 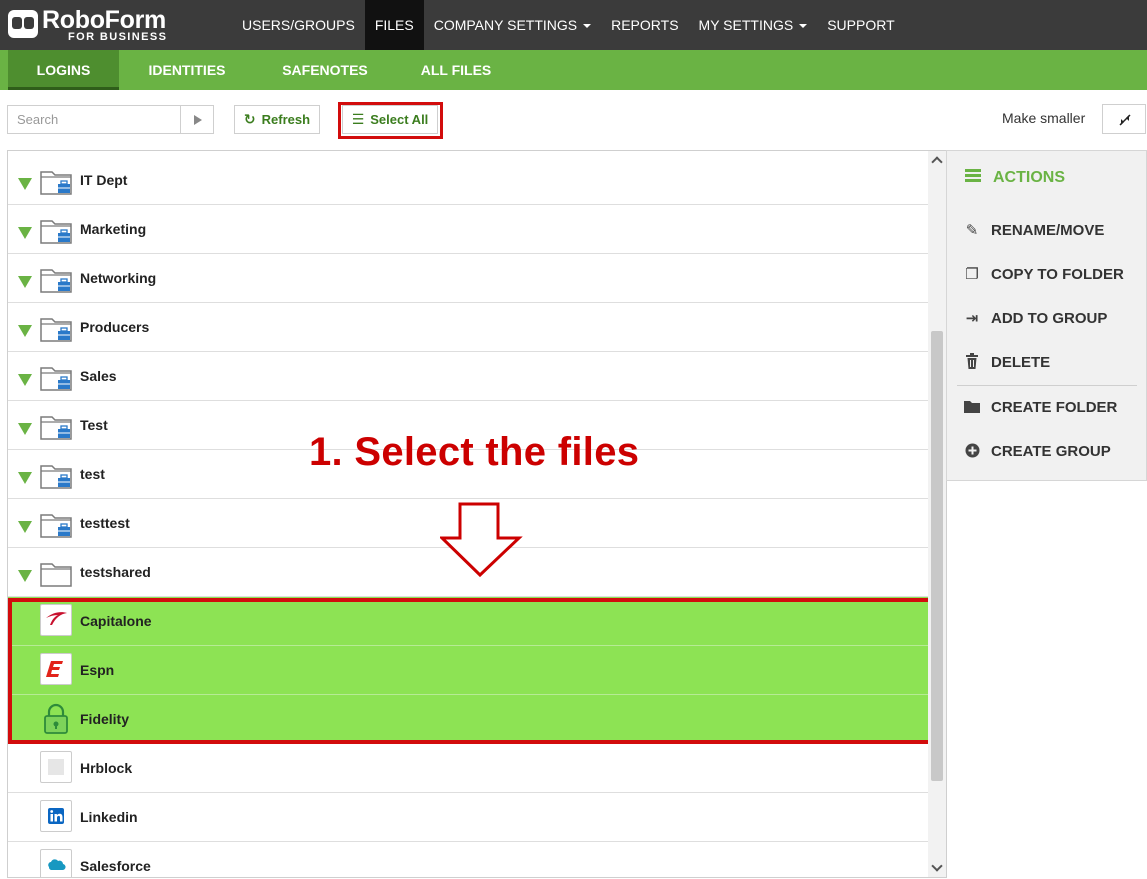 What do you see at coordinates (973, 176) in the screenshot?
I see `list-icon` at bounding box center [973, 176].